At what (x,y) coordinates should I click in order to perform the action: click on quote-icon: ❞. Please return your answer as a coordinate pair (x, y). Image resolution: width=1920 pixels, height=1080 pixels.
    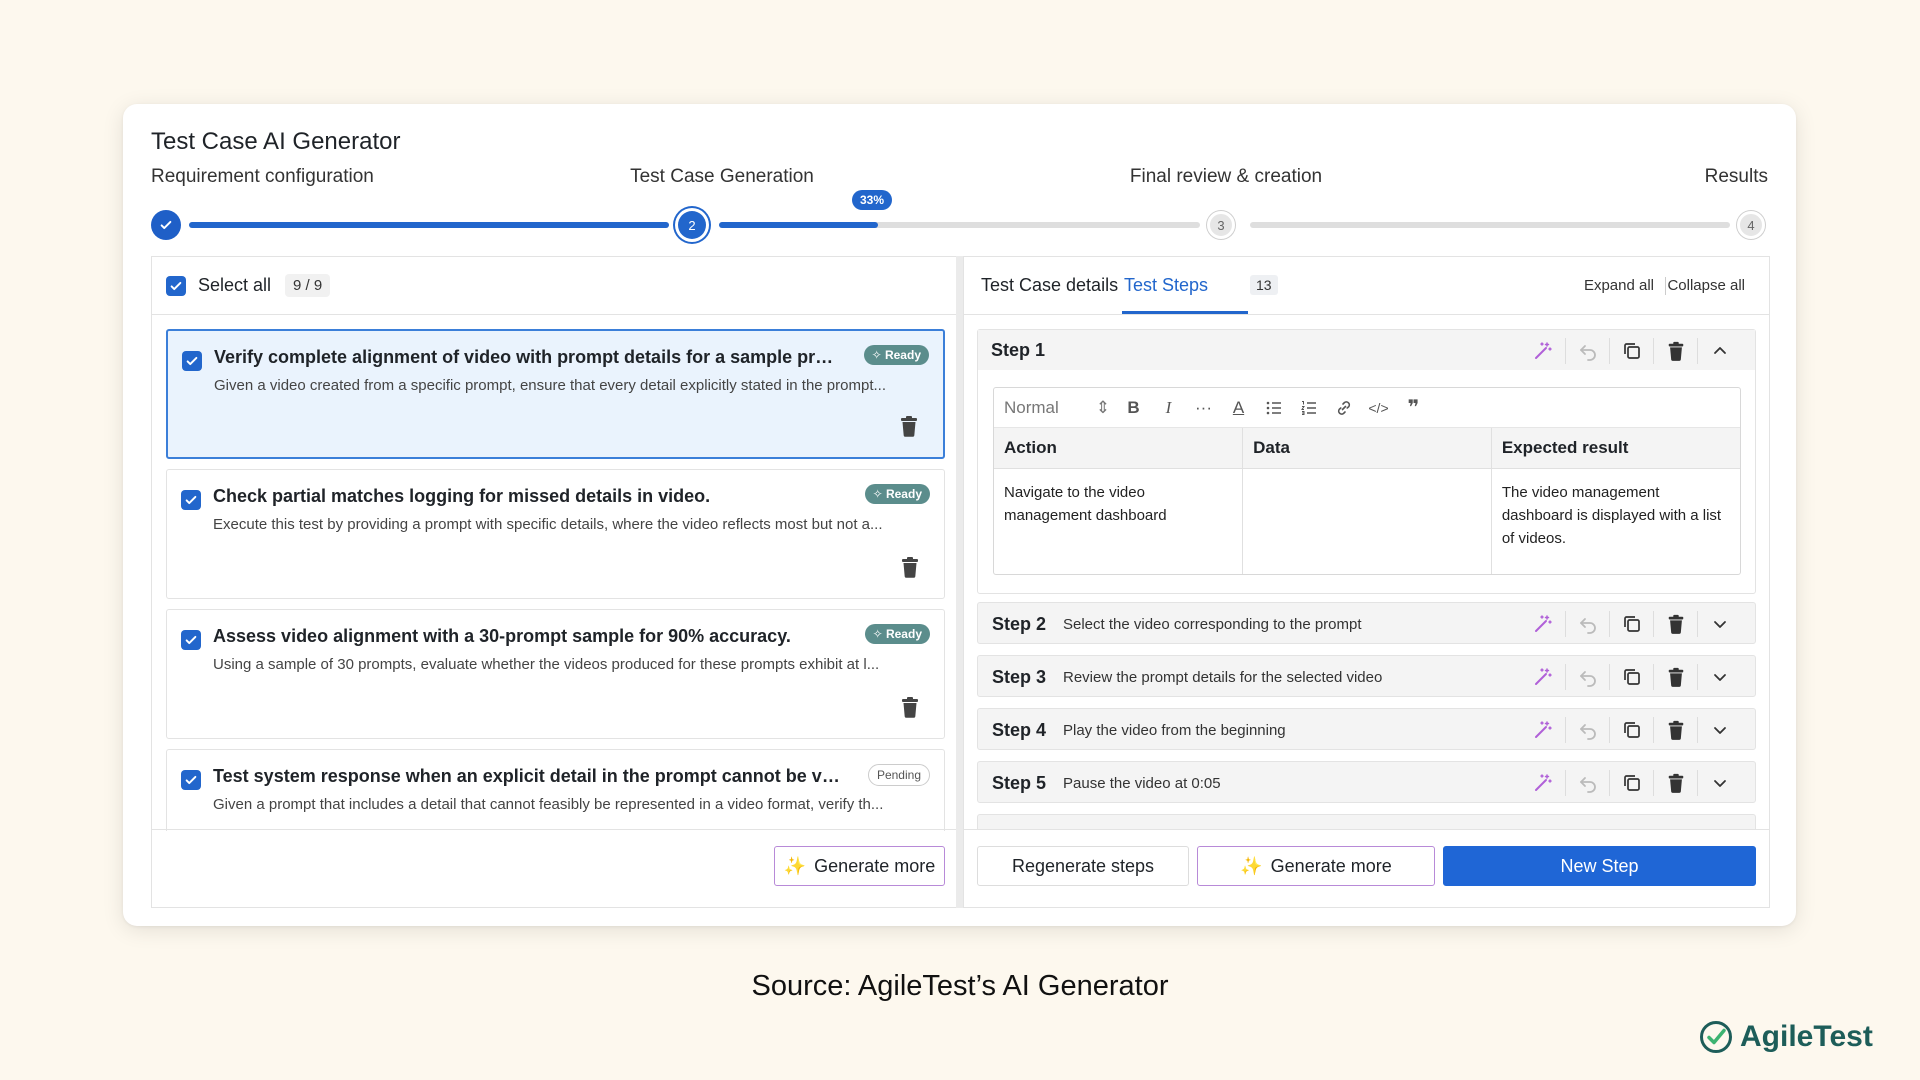
    Looking at the image, I should click on (1413, 407).